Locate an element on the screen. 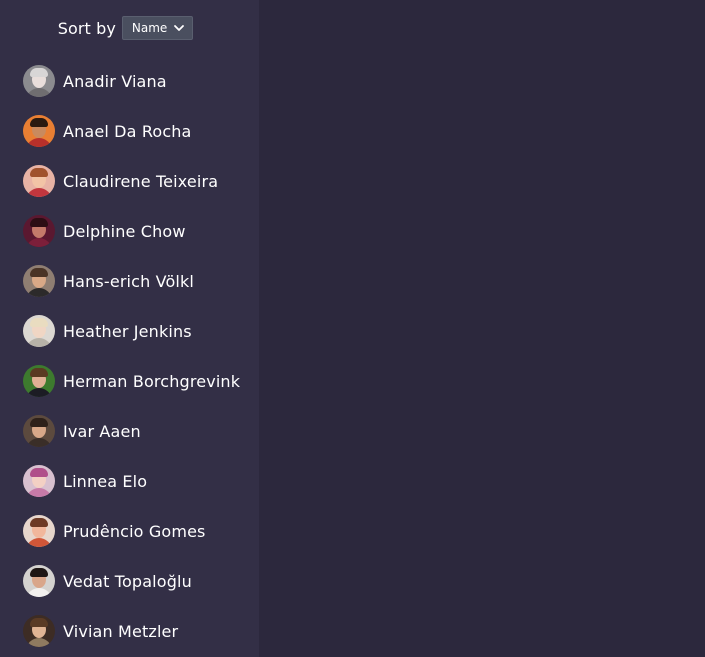  contact-list-item: Heather Jenkins is located at coordinates (129, 331).